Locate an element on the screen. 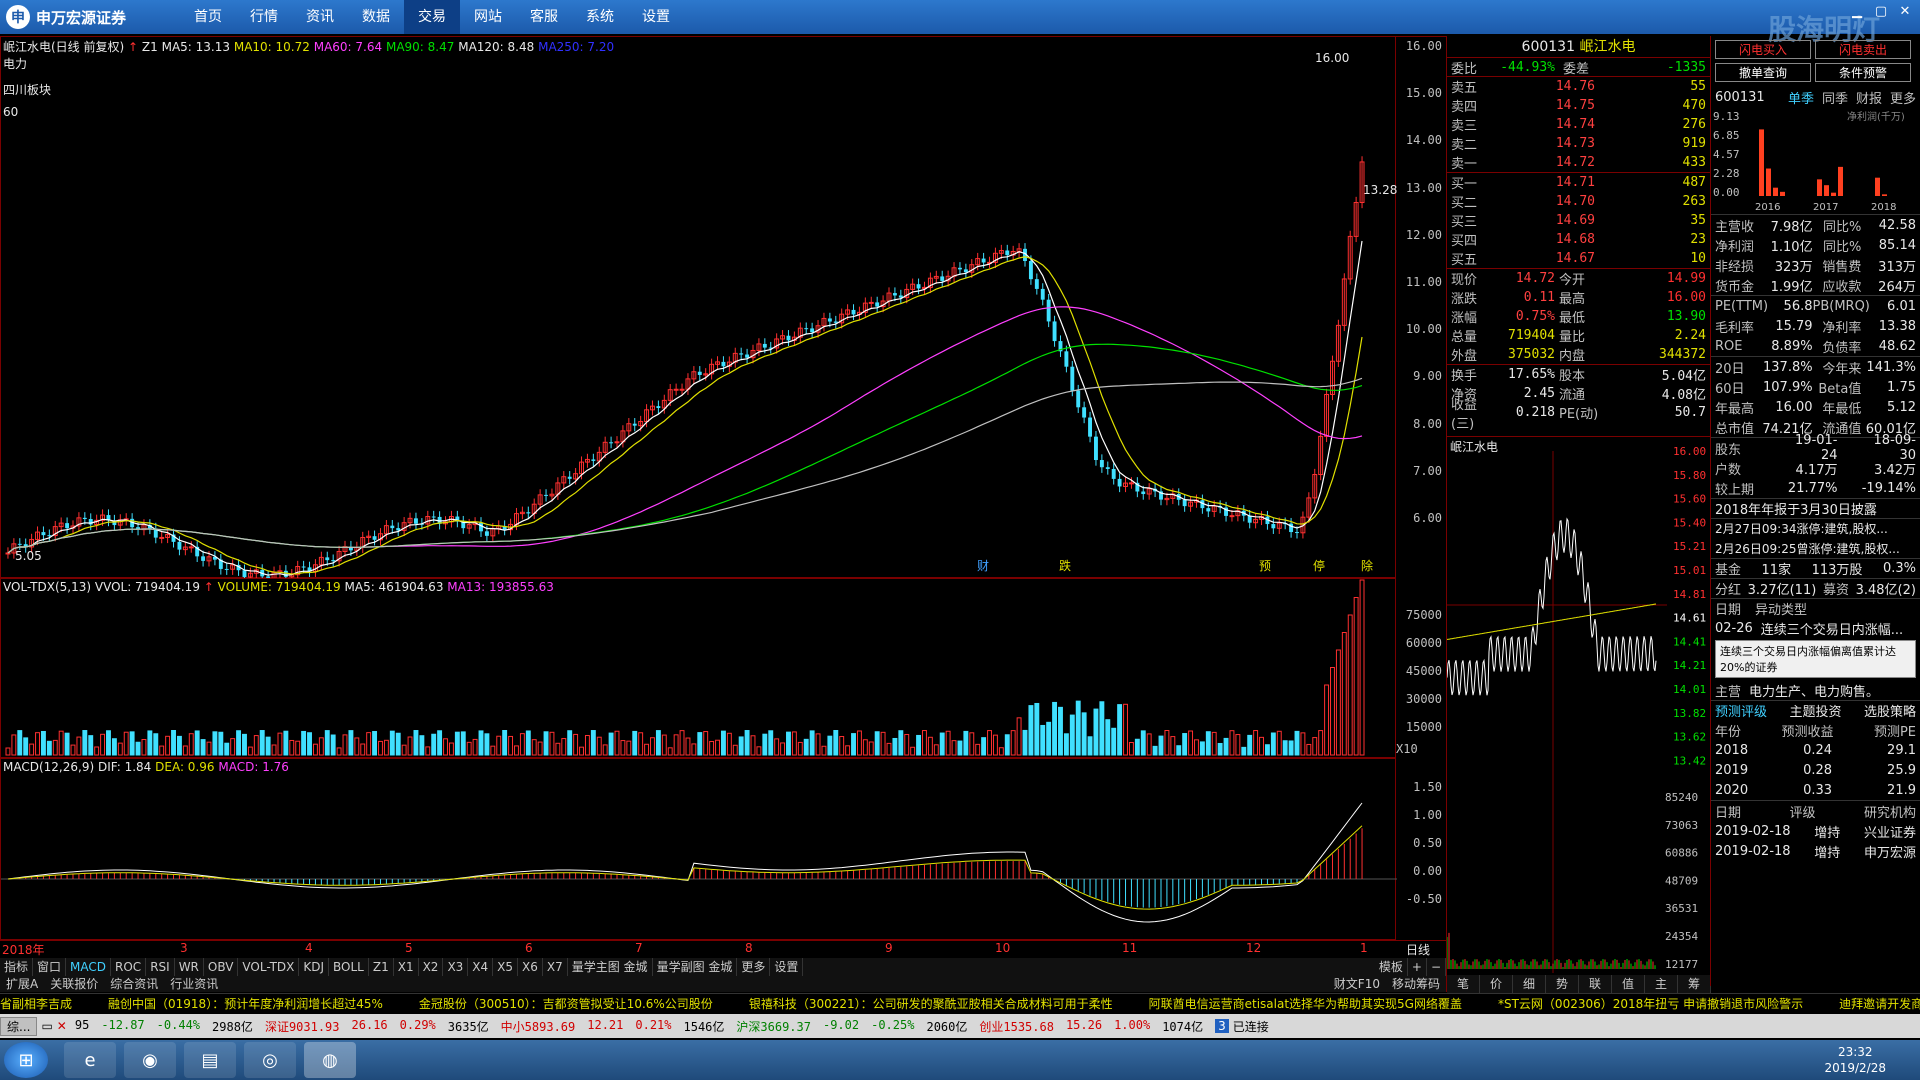 The image size is (1920, 1080). menu-item-4: 交易 is located at coordinates (432, 17).